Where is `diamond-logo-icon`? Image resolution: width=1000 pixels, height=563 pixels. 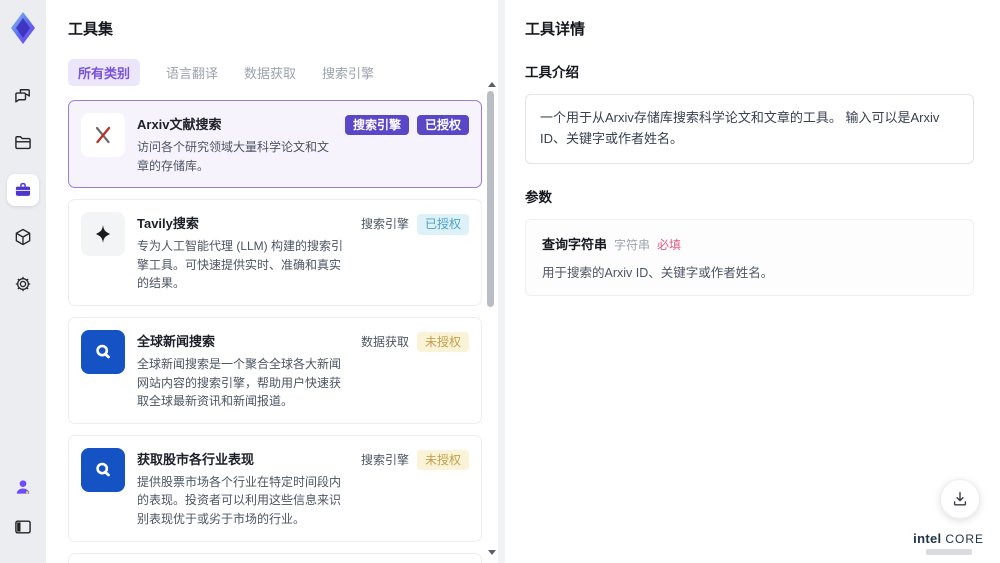
diamond-logo-icon is located at coordinates (23, 28).